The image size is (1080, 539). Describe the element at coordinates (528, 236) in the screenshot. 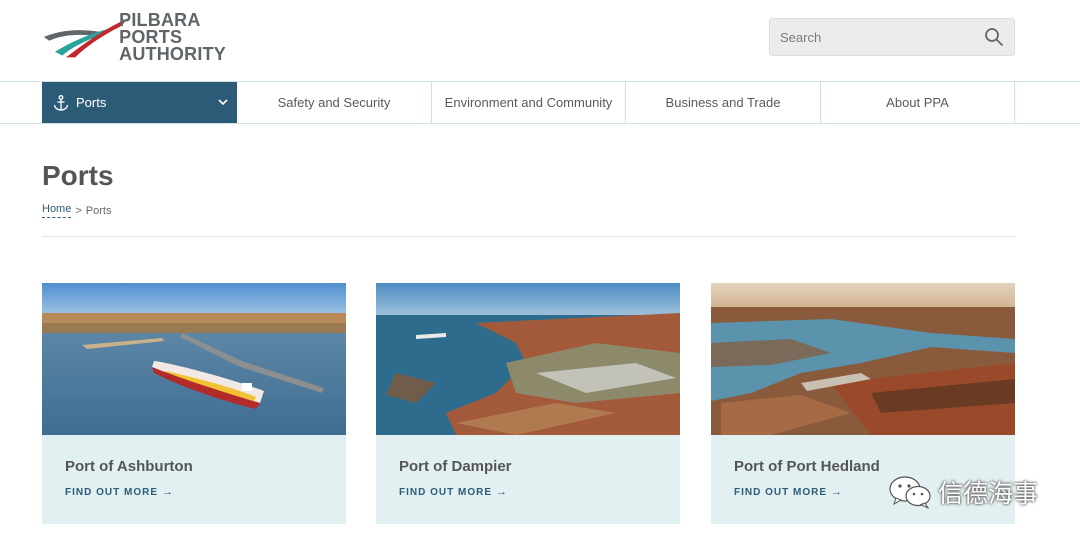

I see `title-divider` at that location.